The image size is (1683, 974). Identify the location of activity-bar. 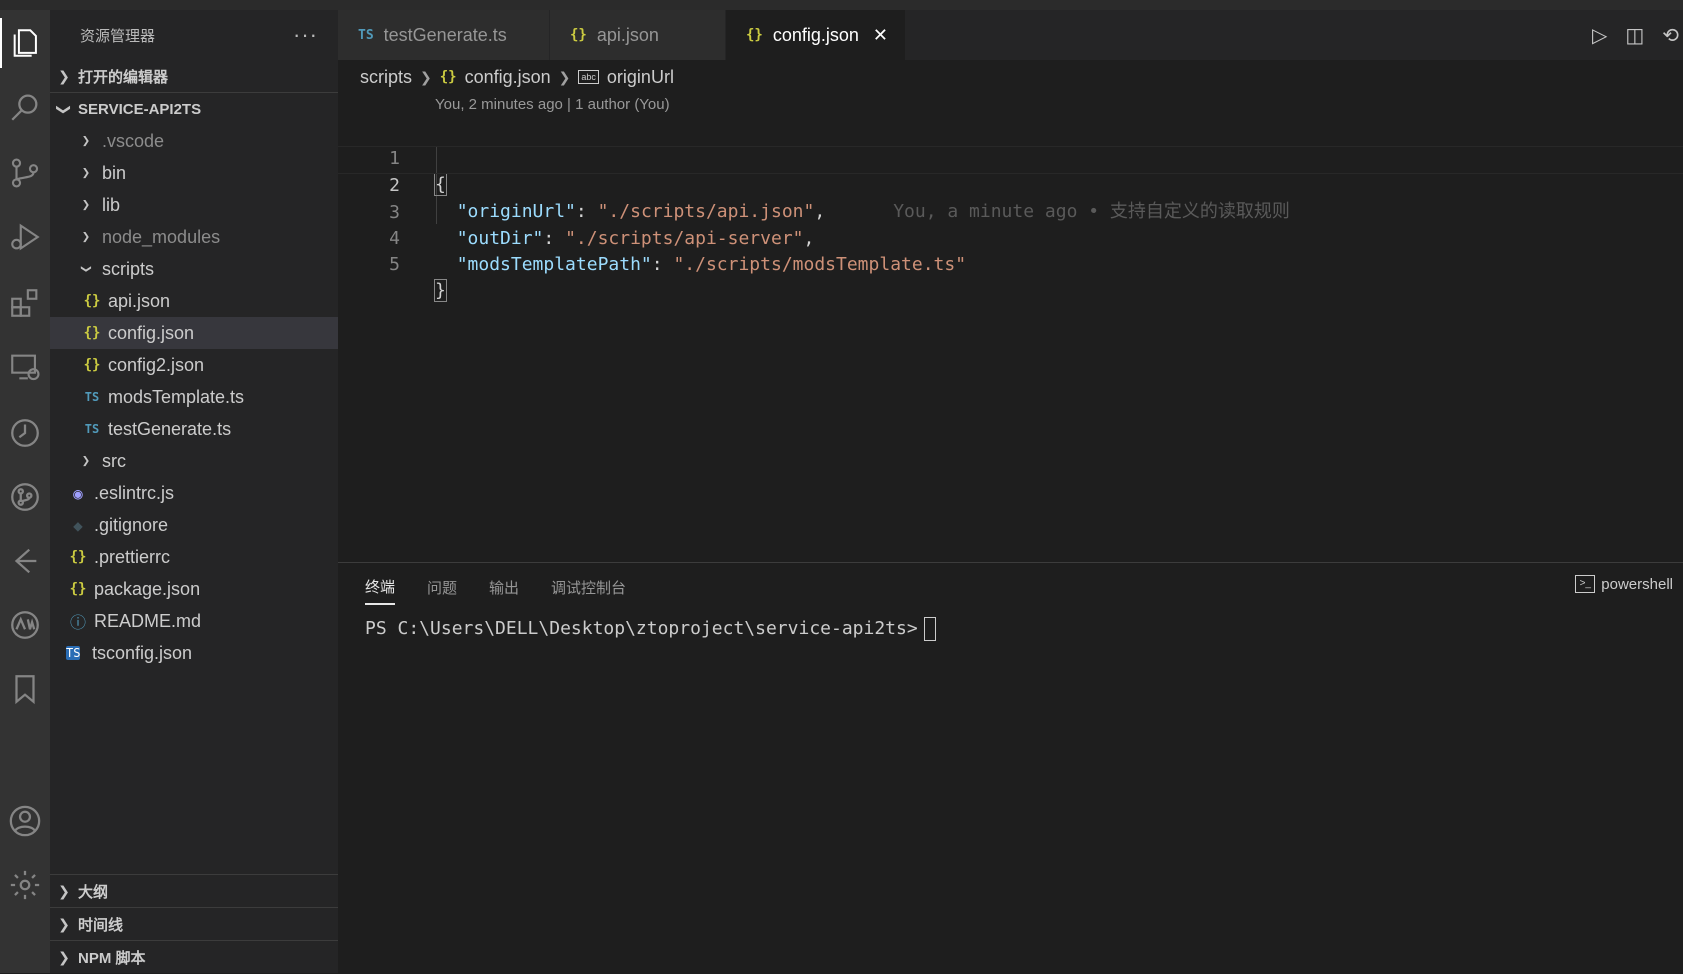
(25, 491).